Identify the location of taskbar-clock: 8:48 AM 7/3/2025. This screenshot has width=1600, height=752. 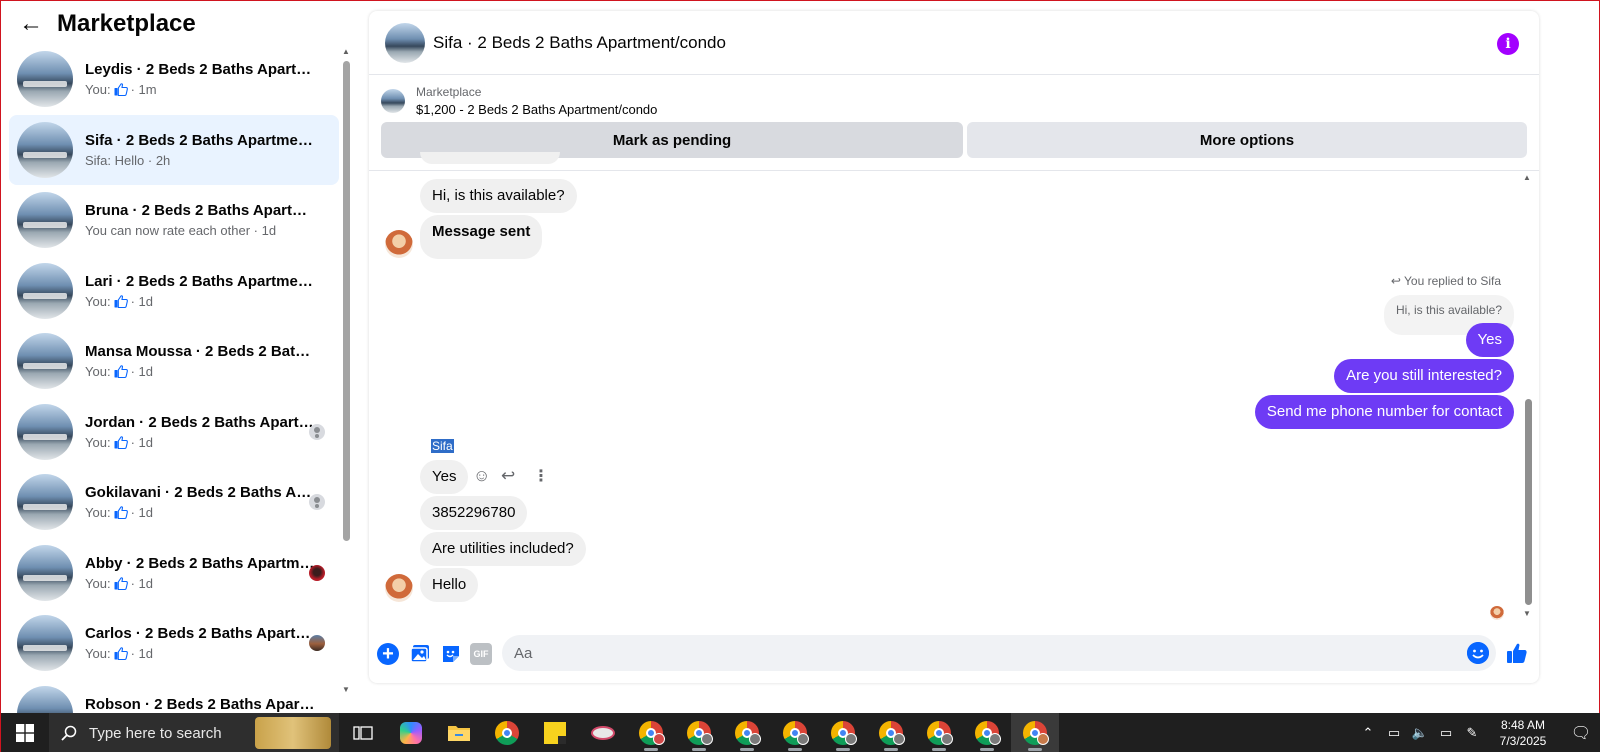
(1523, 733).